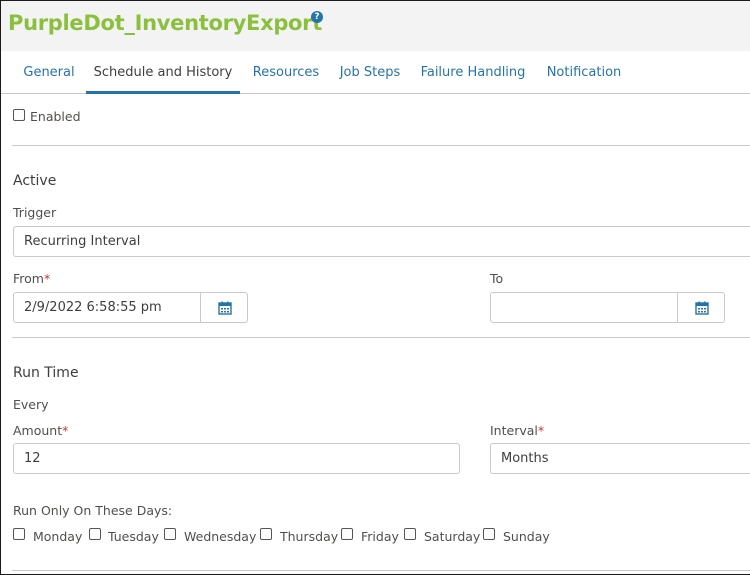 The height and width of the screenshot is (575, 750). Describe the element at coordinates (584, 72) in the screenshot. I see `tab-notification: Notification` at that location.